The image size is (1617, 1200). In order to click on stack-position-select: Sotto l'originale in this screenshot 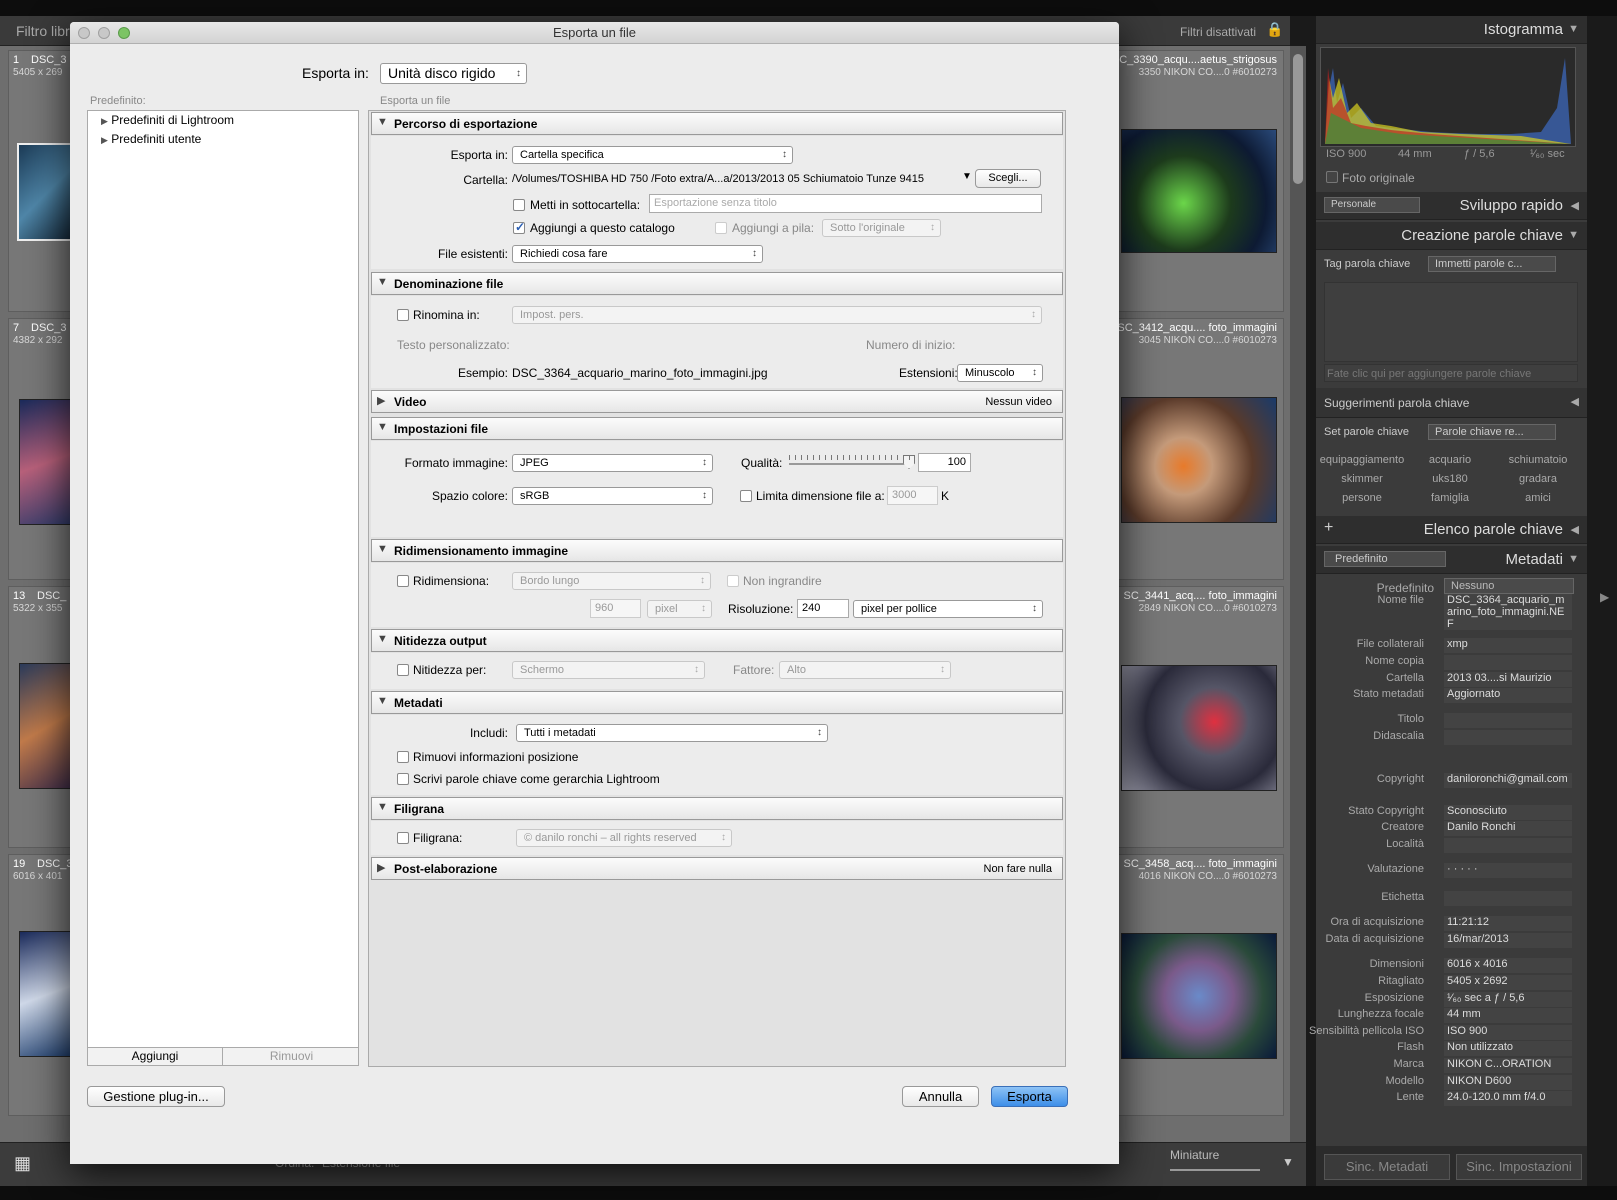, I will do `click(881, 228)`.